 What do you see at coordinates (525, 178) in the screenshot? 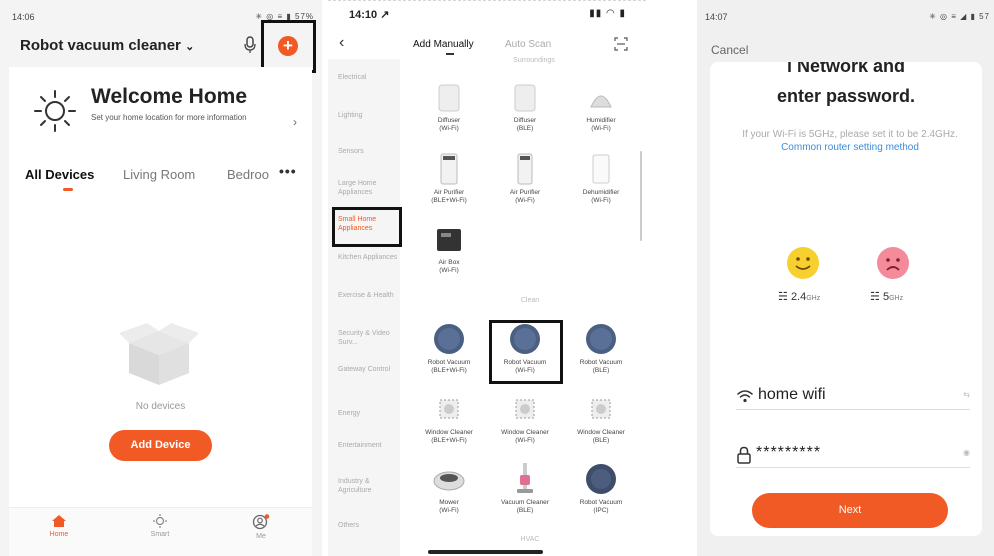
I see `device-air-purifier-wifi: Air Purifier (Wi-Fi)` at bounding box center [525, 178].